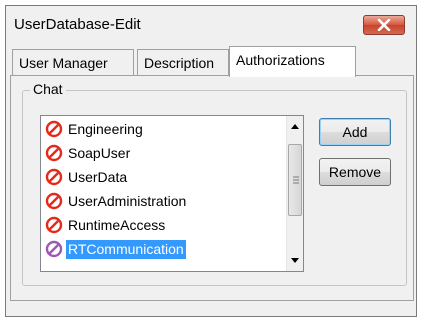 Image resolution: width=424 pixels, height=322 pixels. Describe the element at coordinates (127, 200) in the screenshot. I see `list-item-label: UserAdministration` at that location.